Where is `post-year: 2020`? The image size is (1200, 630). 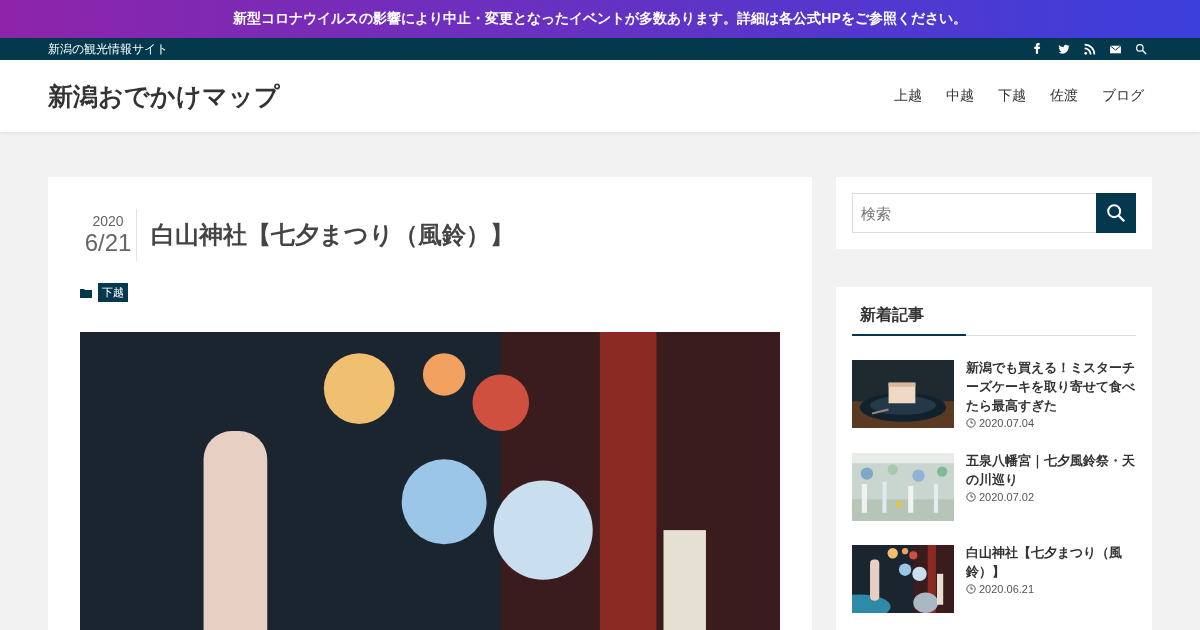 post-year: 2020 is located at coordinates (108, 221).